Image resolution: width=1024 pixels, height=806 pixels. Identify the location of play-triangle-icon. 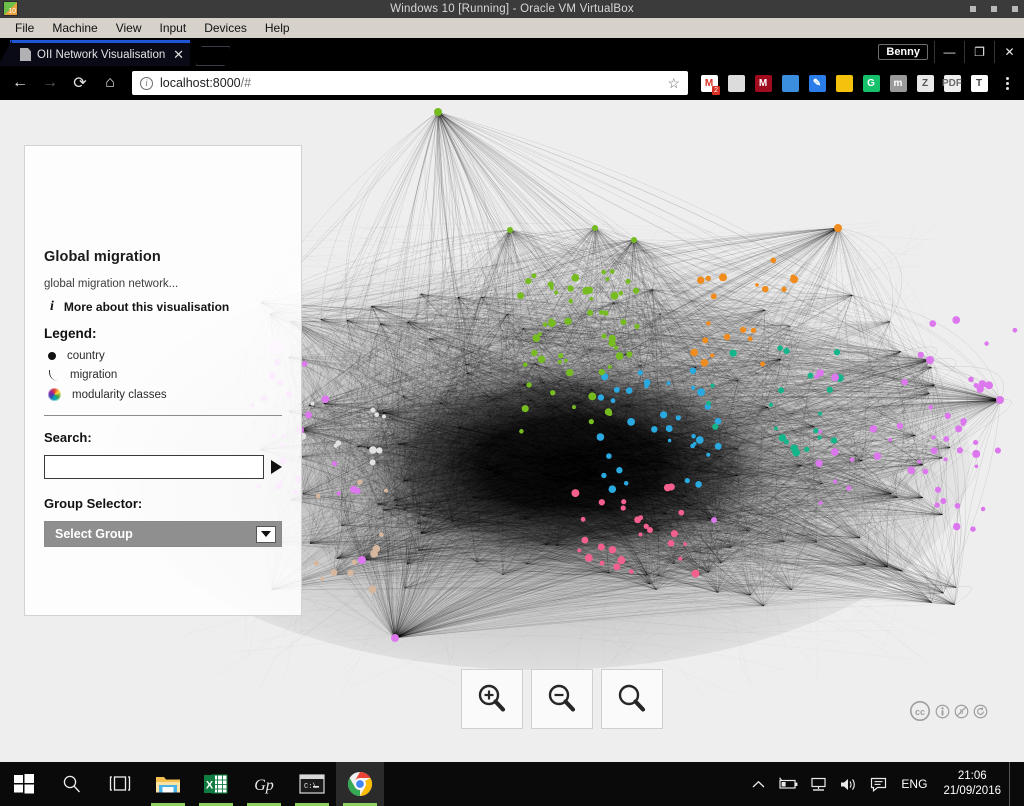
(276, 467).